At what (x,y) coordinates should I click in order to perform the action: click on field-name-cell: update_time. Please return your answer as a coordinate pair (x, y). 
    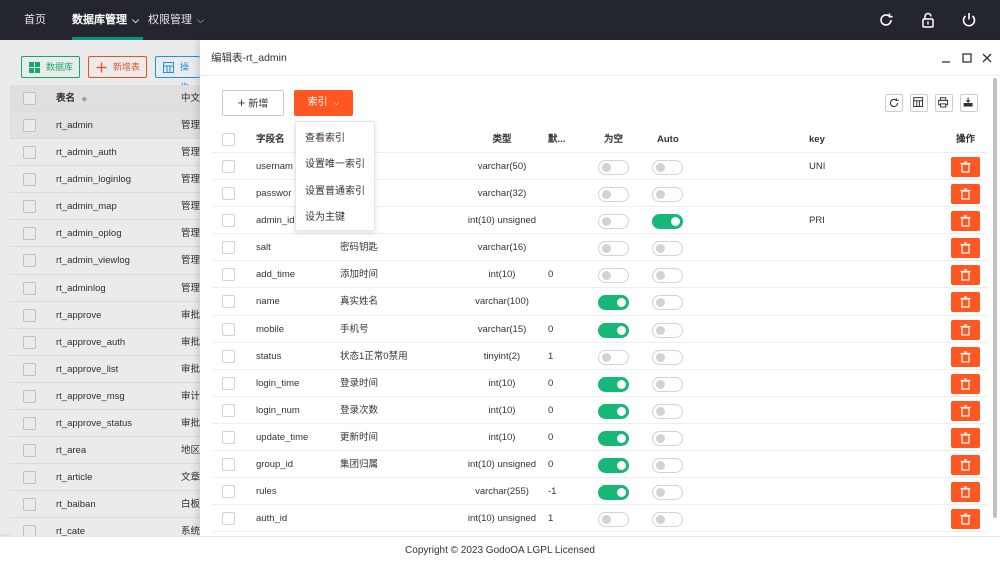
    Looking at the image, I should click on (282, 437).